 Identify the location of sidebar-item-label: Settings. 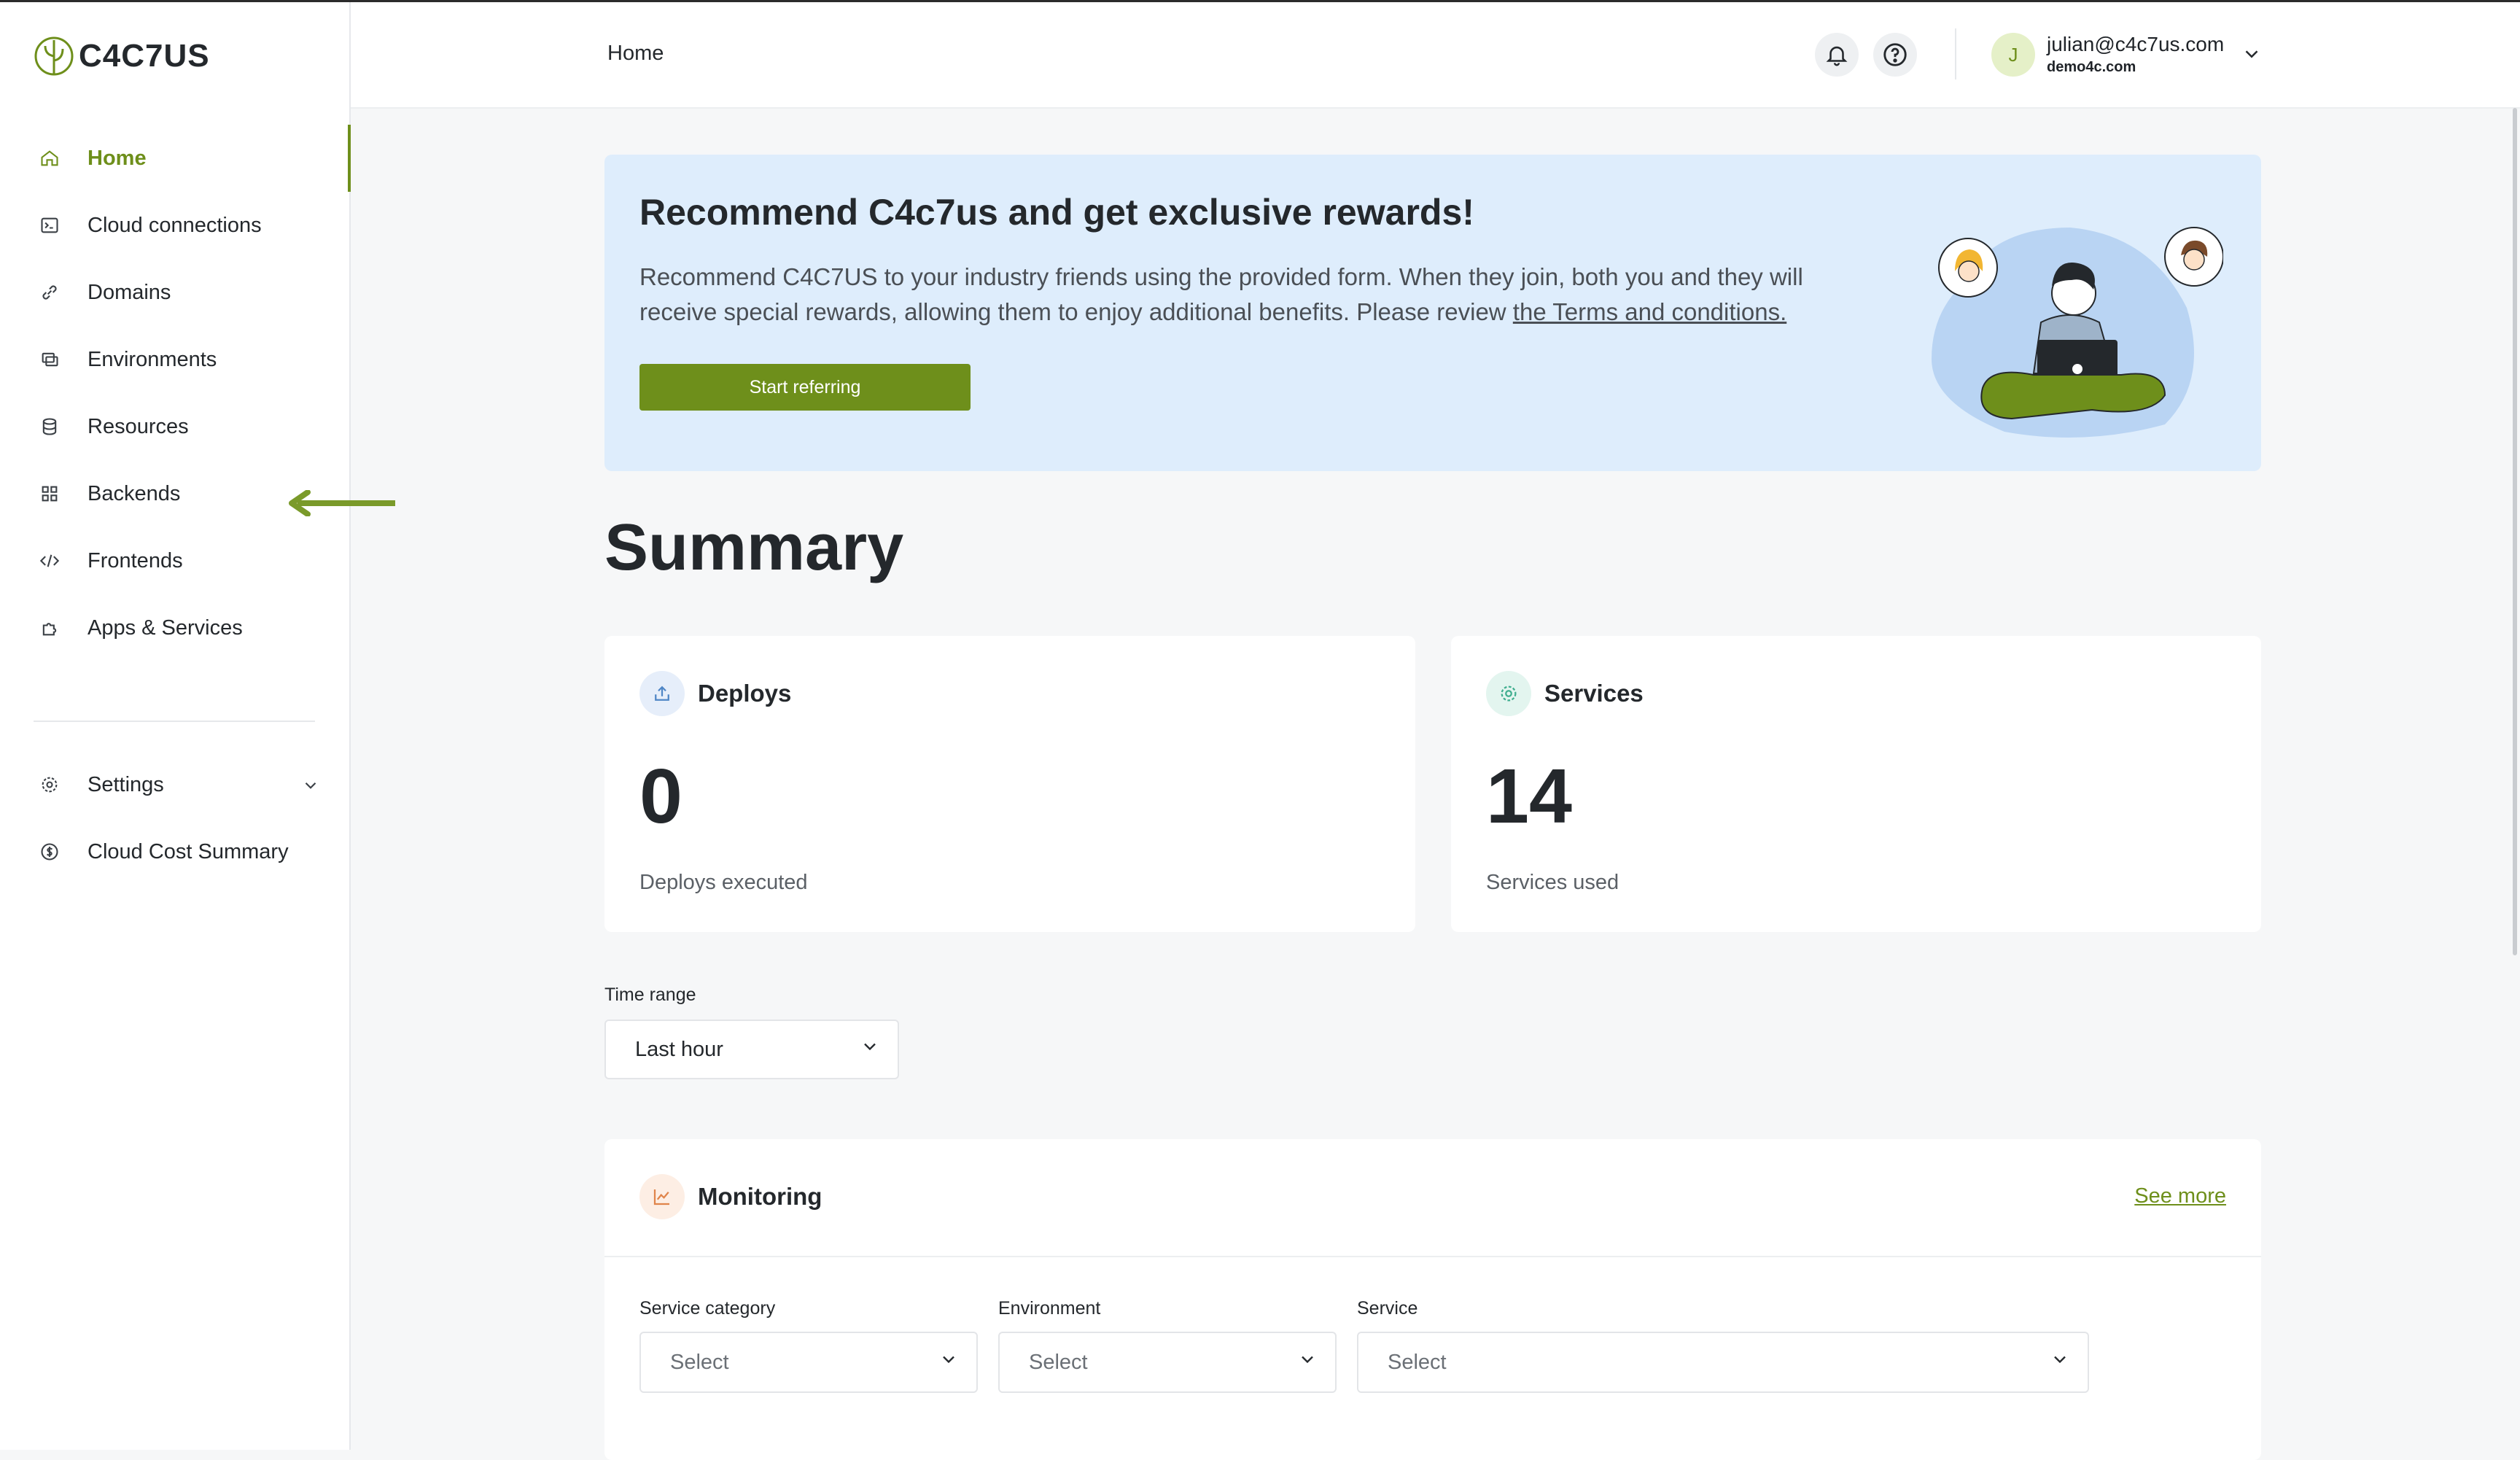
(126, 784).